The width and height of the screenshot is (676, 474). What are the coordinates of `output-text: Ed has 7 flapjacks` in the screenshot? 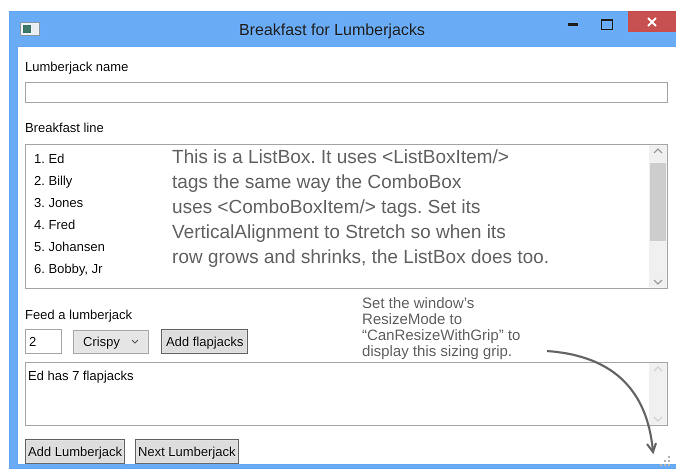 It's located at (80, 376).